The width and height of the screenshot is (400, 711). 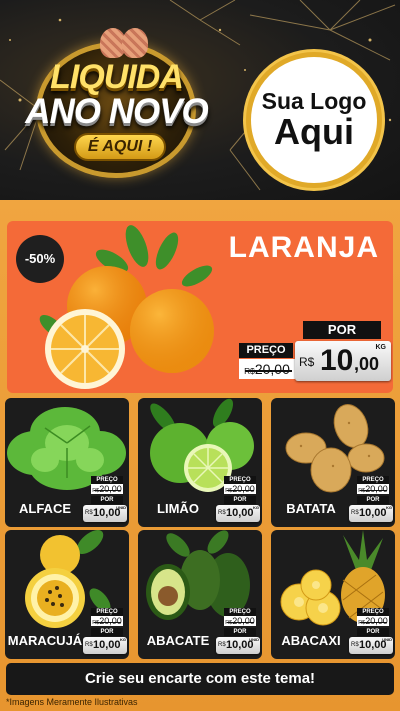 What do you see at coordinates (311, 508) in the screenshot?
I see `product-name: BATATA` at bounding box center [311, 508].